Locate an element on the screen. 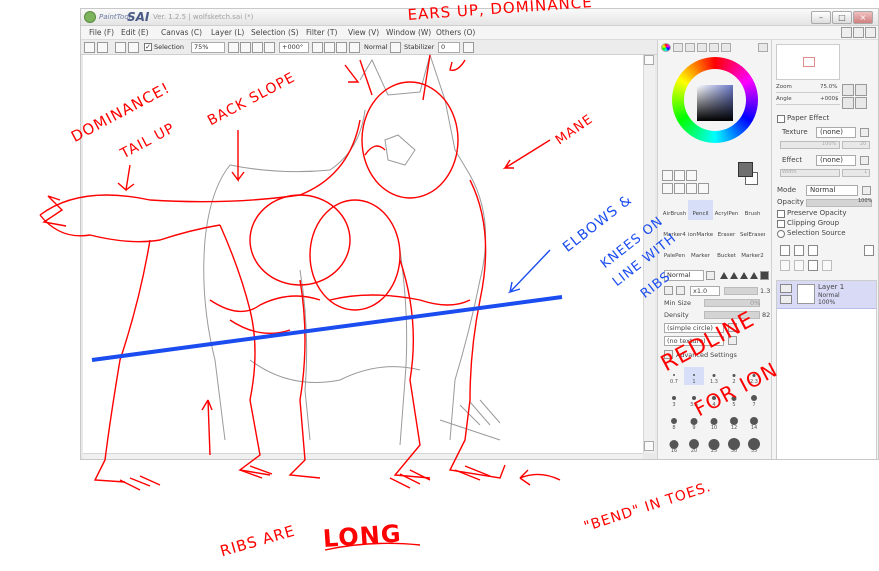 Image resolution: width=879 pixels, height=571 pixels. lasso-tool-icon is located at coordinates (679, 175).